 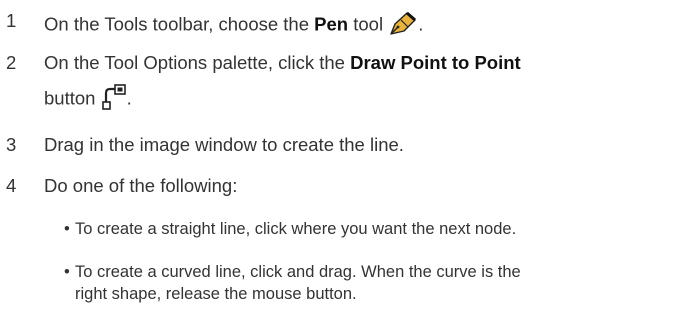 I want to click on draw-point-to-point-icon, so click(x=114, y=99).